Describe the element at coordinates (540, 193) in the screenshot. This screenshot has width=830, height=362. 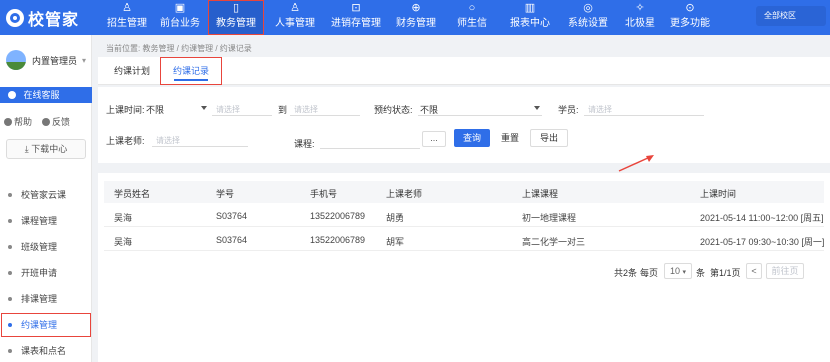
I see `column-header: 上课课程` at that location.